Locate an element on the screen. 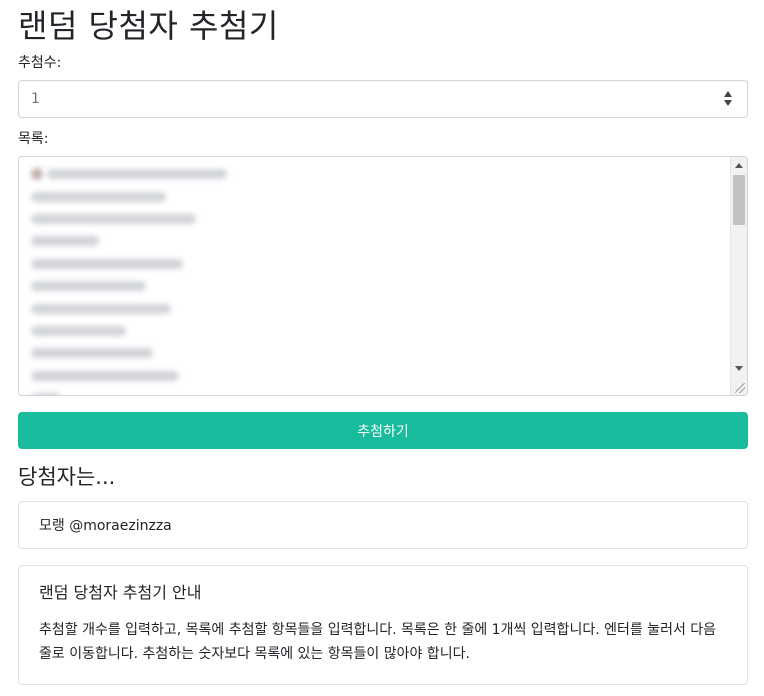  spin-down-icon is located at coordinates (728, 103).